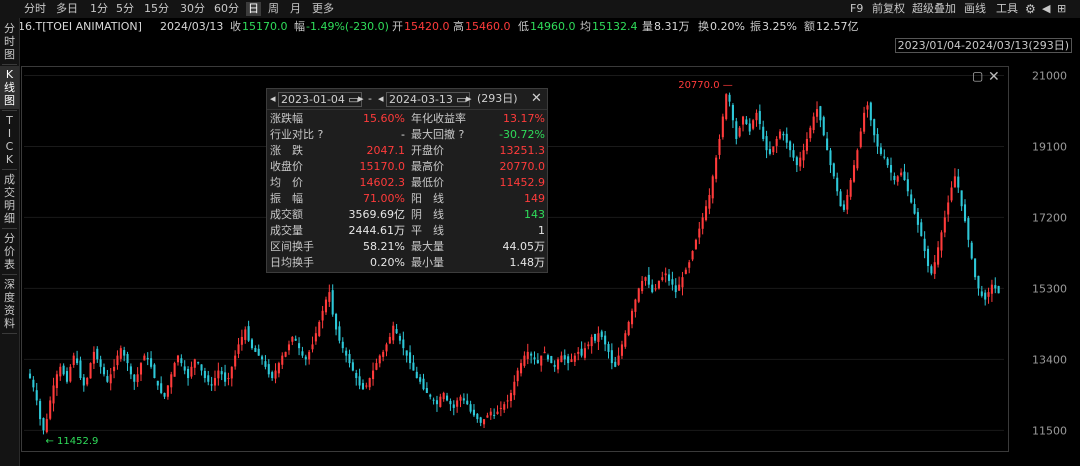 This screenshot has height=466, width=1080. Describe the element at coordinates (407, 247) in the screenshot. I see `stats-row: 区间换手 58.21% 最大量 44.05万` at that location.